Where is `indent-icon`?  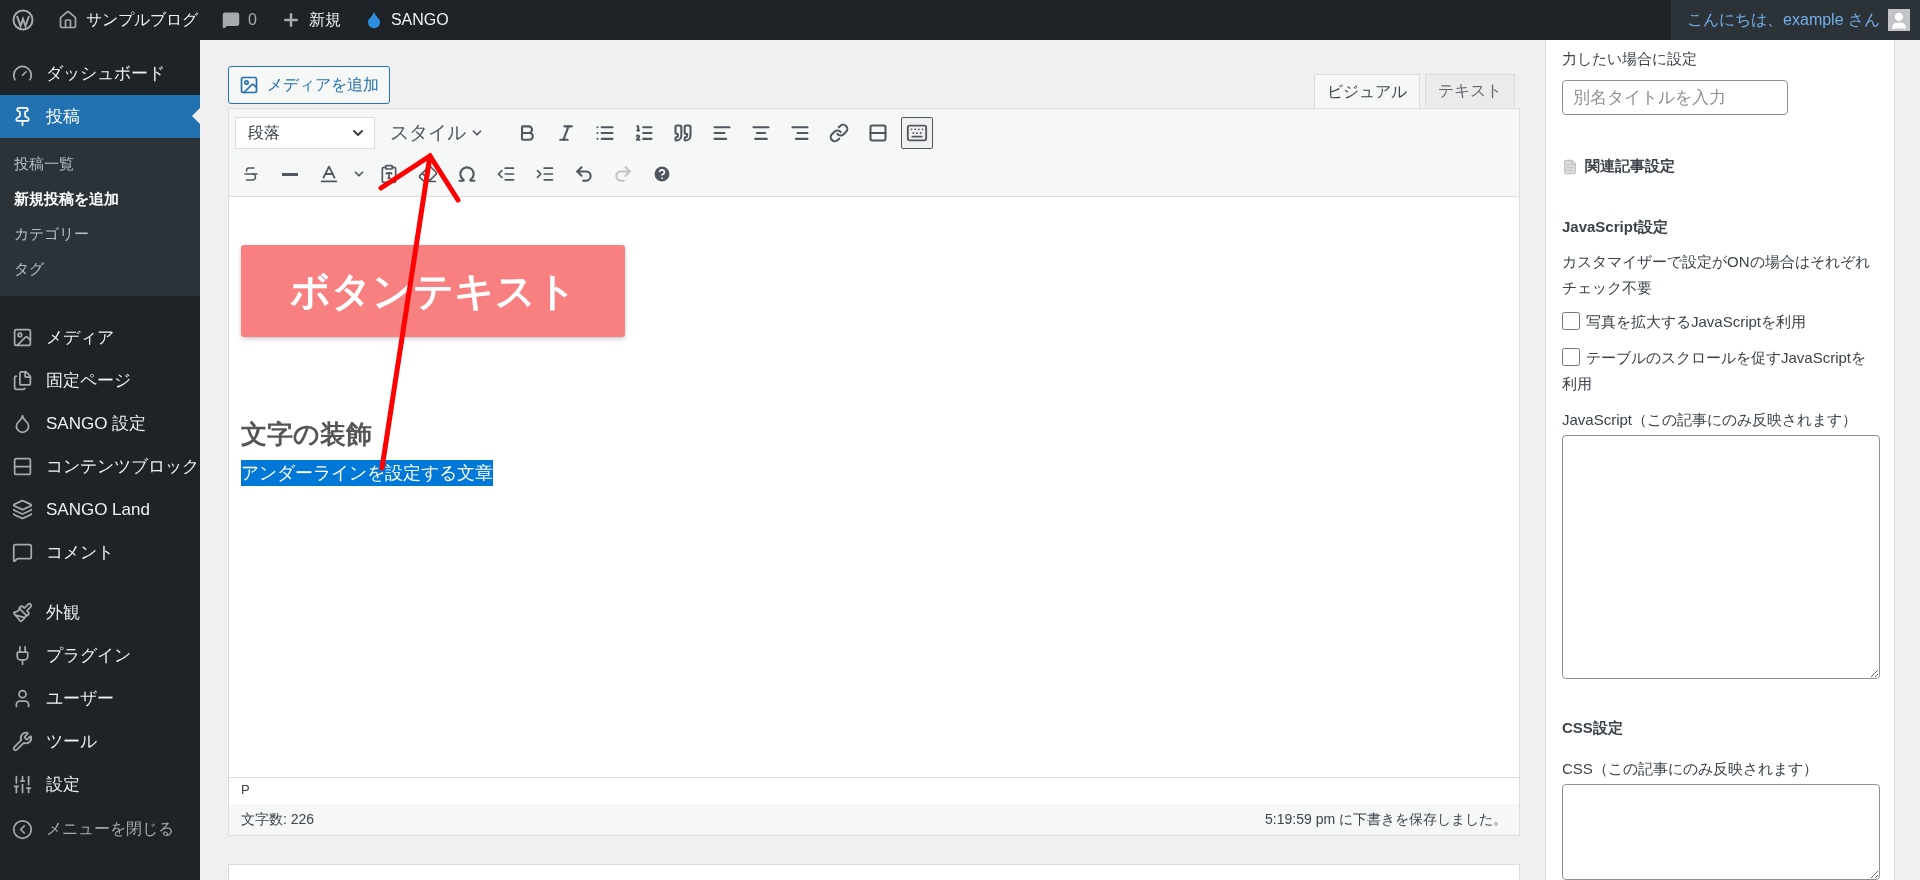
indent-icon is located at coordinates (545, 174).